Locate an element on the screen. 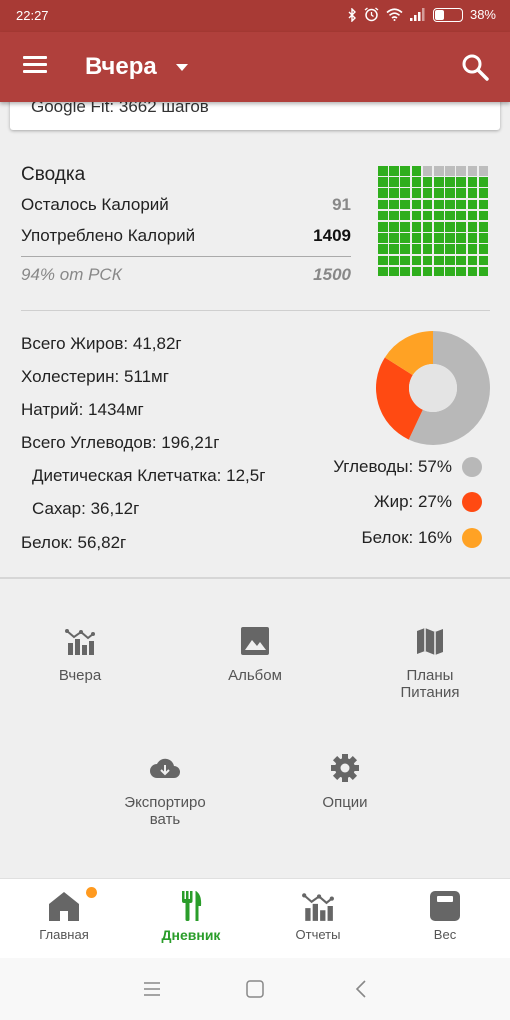 The width and height of the screenshot is (510, 1020). scale-icon is located at coordinates (445, 906).